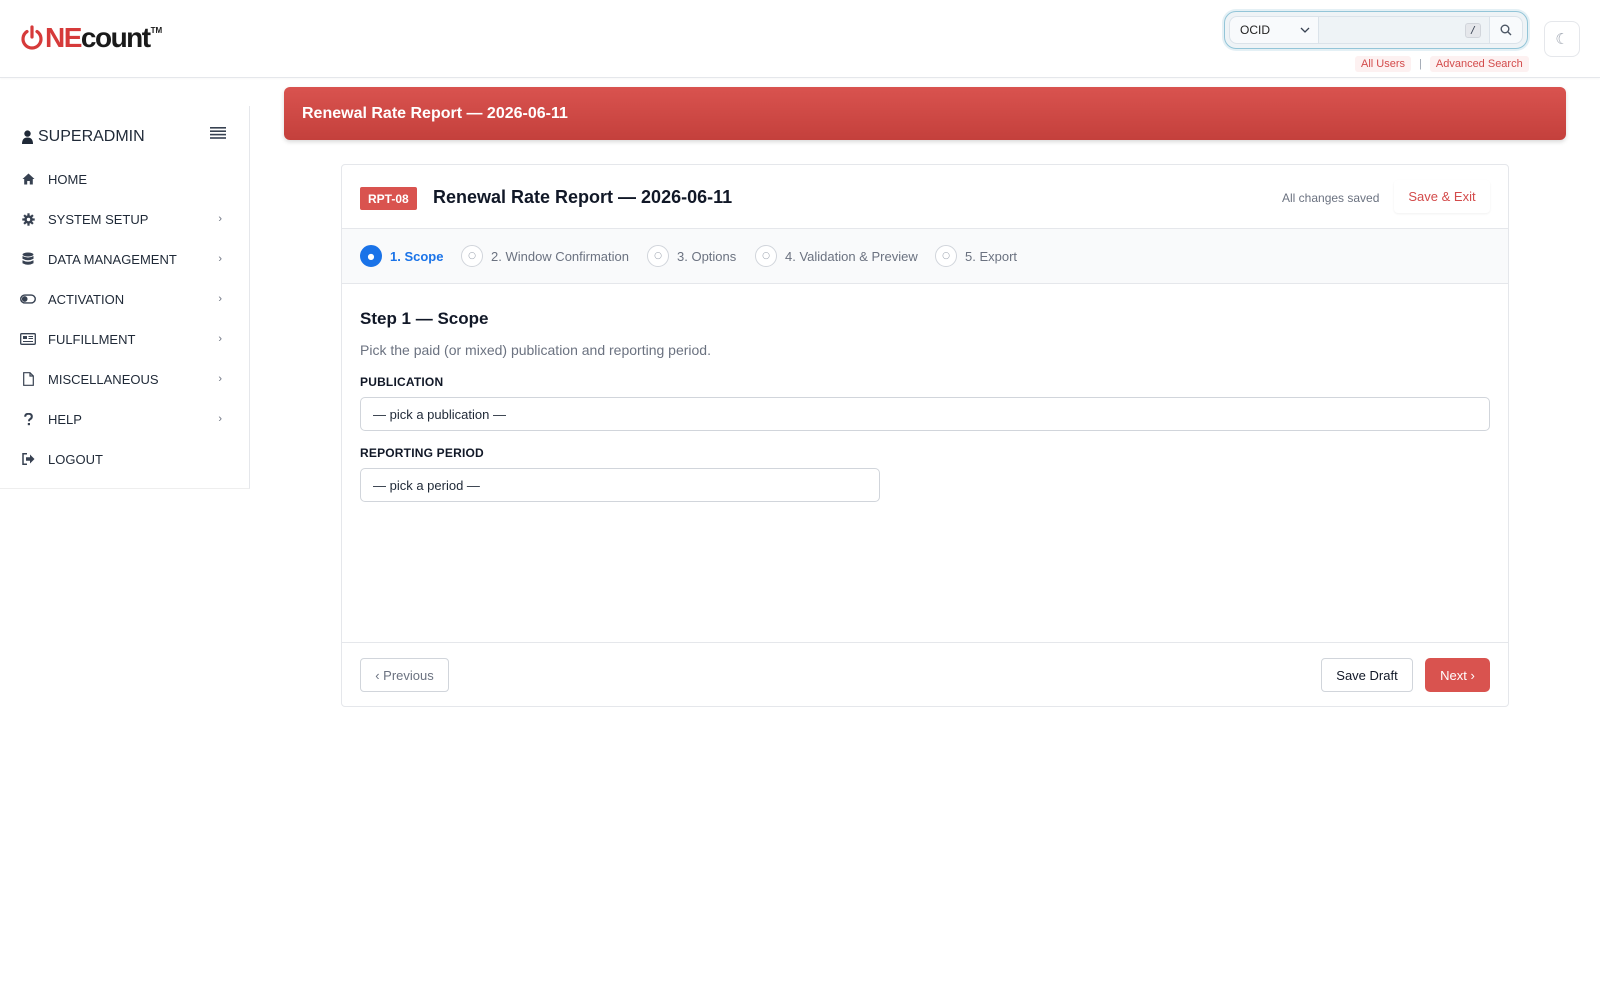  What do you see at coordinates (1331, 198) in the screenshot?
I see `save-status-text: All changes saved` at bounding box center [1331, 198].